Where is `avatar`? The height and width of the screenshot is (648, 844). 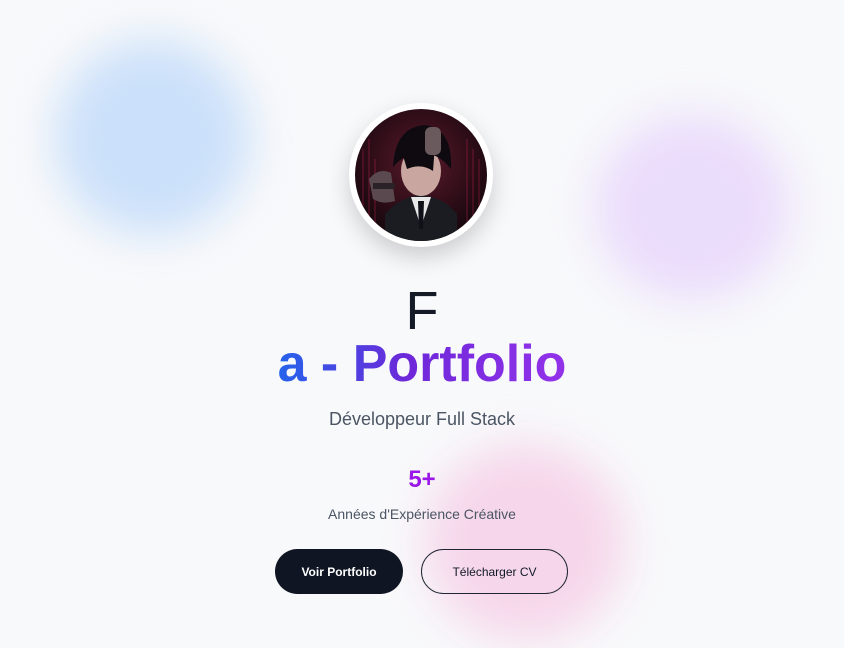
avatar is located at coordinates (421, 175).